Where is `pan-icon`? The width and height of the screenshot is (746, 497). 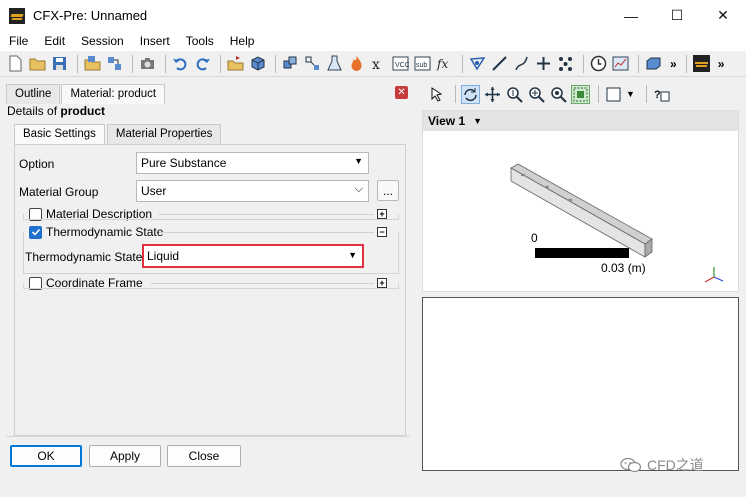
pan-icon is located at coordinates (492, 94).